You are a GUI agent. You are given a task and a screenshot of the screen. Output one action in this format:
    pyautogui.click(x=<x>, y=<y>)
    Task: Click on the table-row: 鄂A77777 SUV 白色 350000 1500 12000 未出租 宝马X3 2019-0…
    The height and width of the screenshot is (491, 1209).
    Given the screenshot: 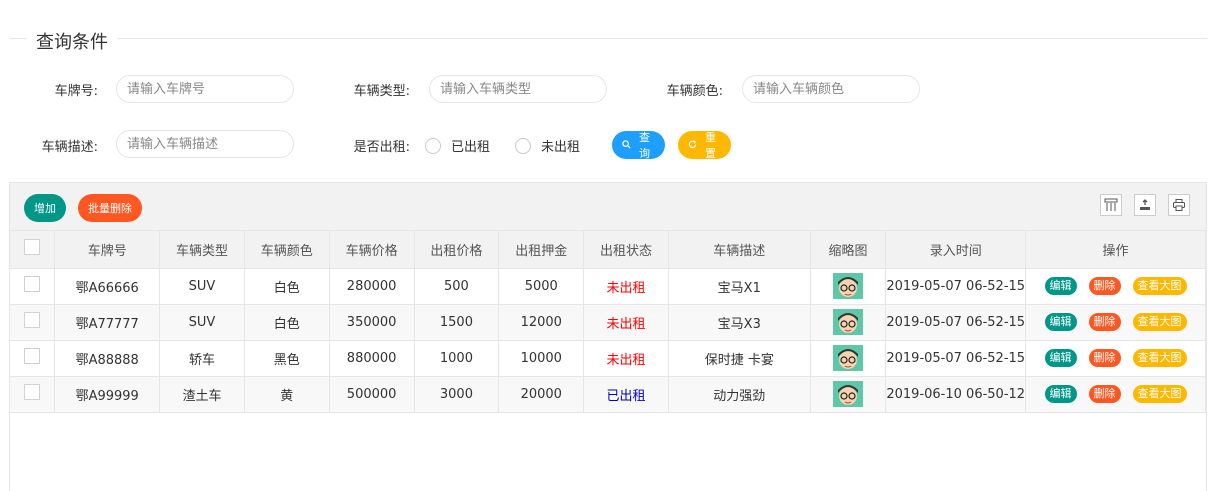 What is the action you would take?
    pyautogui.click(x=608, y=322)
    